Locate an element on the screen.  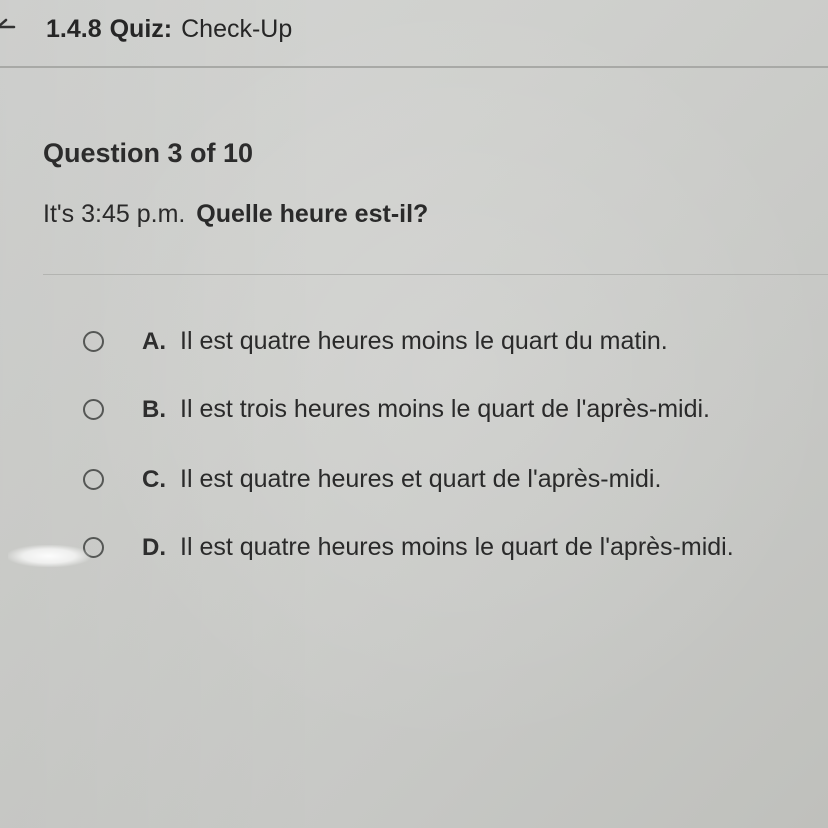
question-prompt: It's 3:45 p.m. Quelle heure est-il? is located at coordinates (235, 214).